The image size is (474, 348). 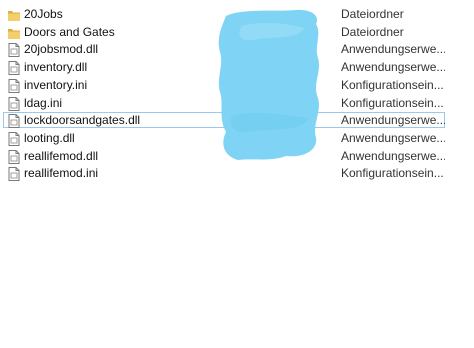 I want to click on file-name: lockdoorsandgates.dll, so click(x=82, y=120).